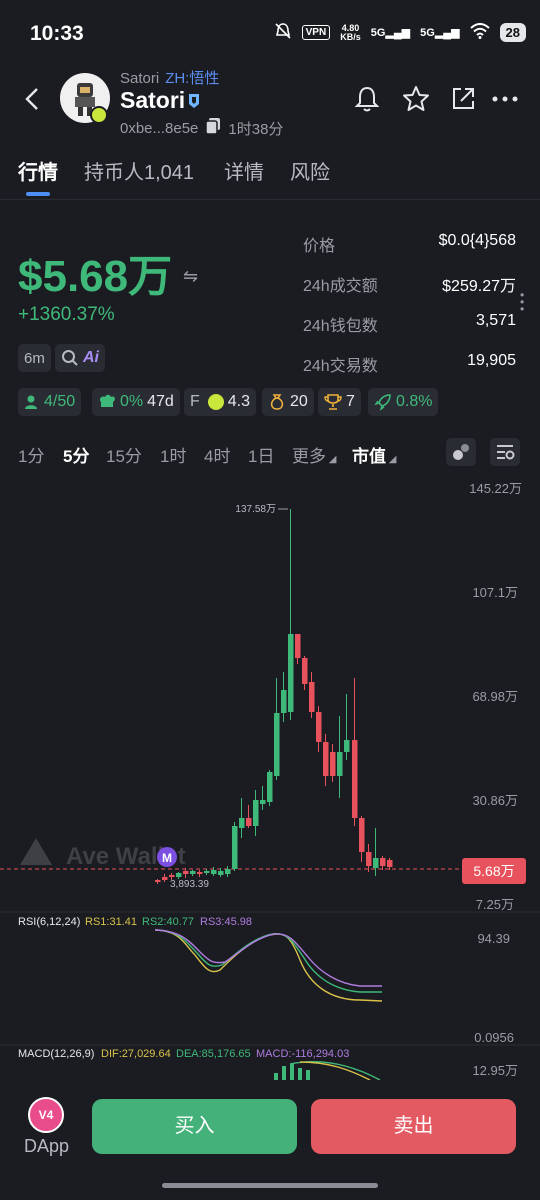  I want to click on token-name: Satori, so click(153, 100).